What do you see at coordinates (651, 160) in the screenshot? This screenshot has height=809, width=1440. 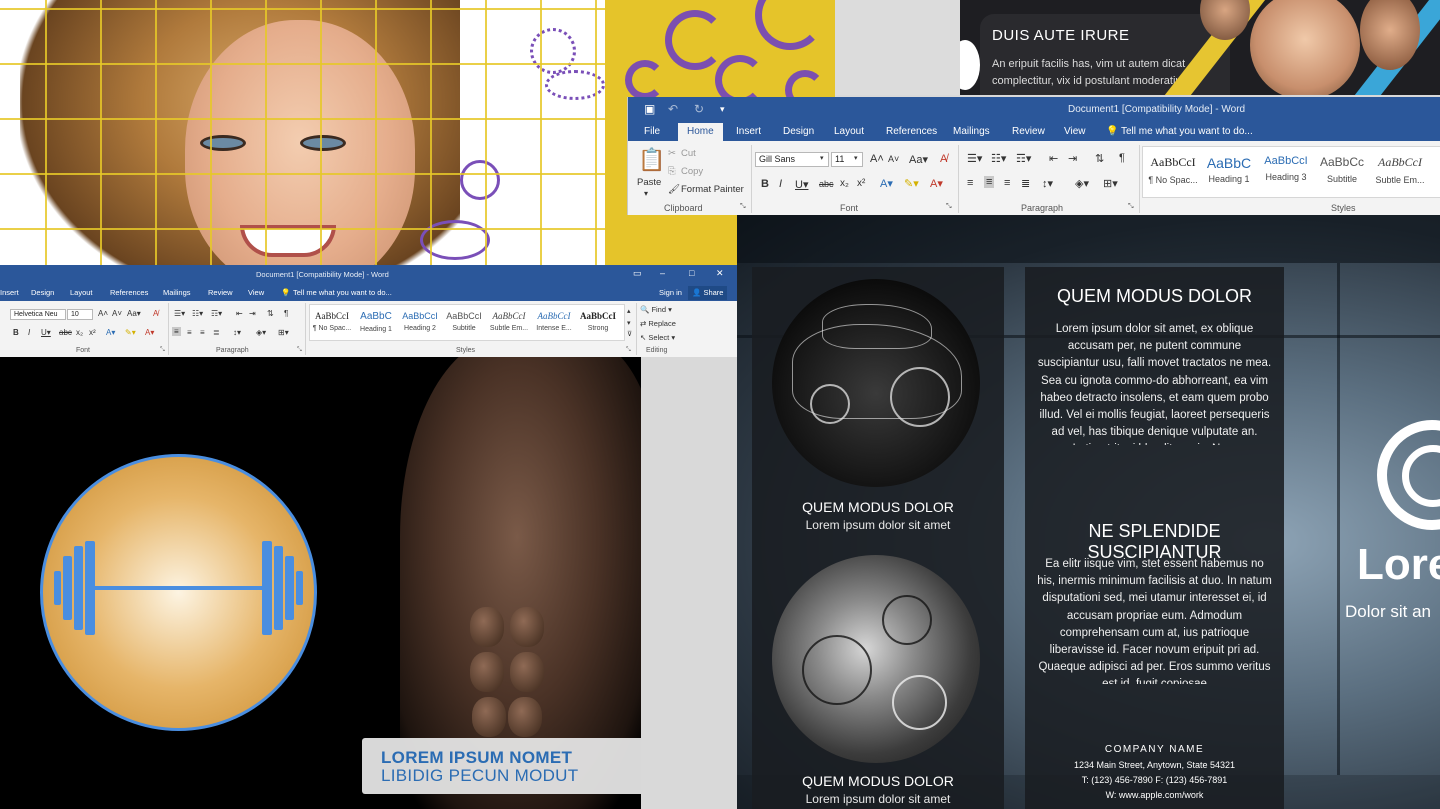 I see `paste-icon: 📋` at bounding box center [651, 160].